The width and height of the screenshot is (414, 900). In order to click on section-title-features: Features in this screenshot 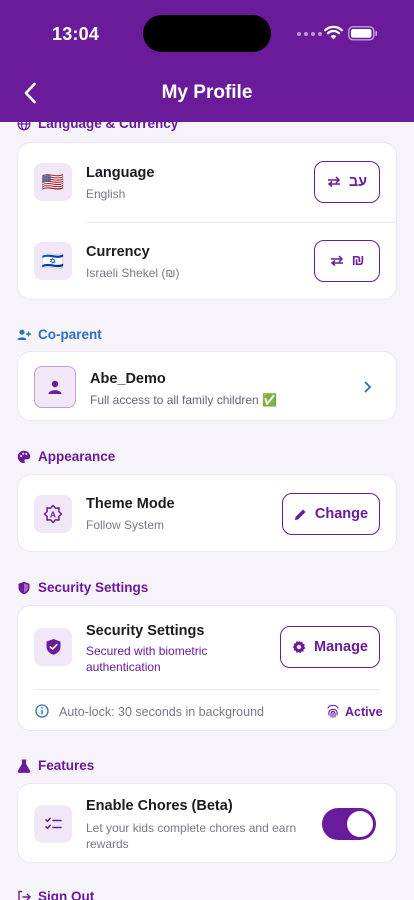, I will do `click(55, 765)`.